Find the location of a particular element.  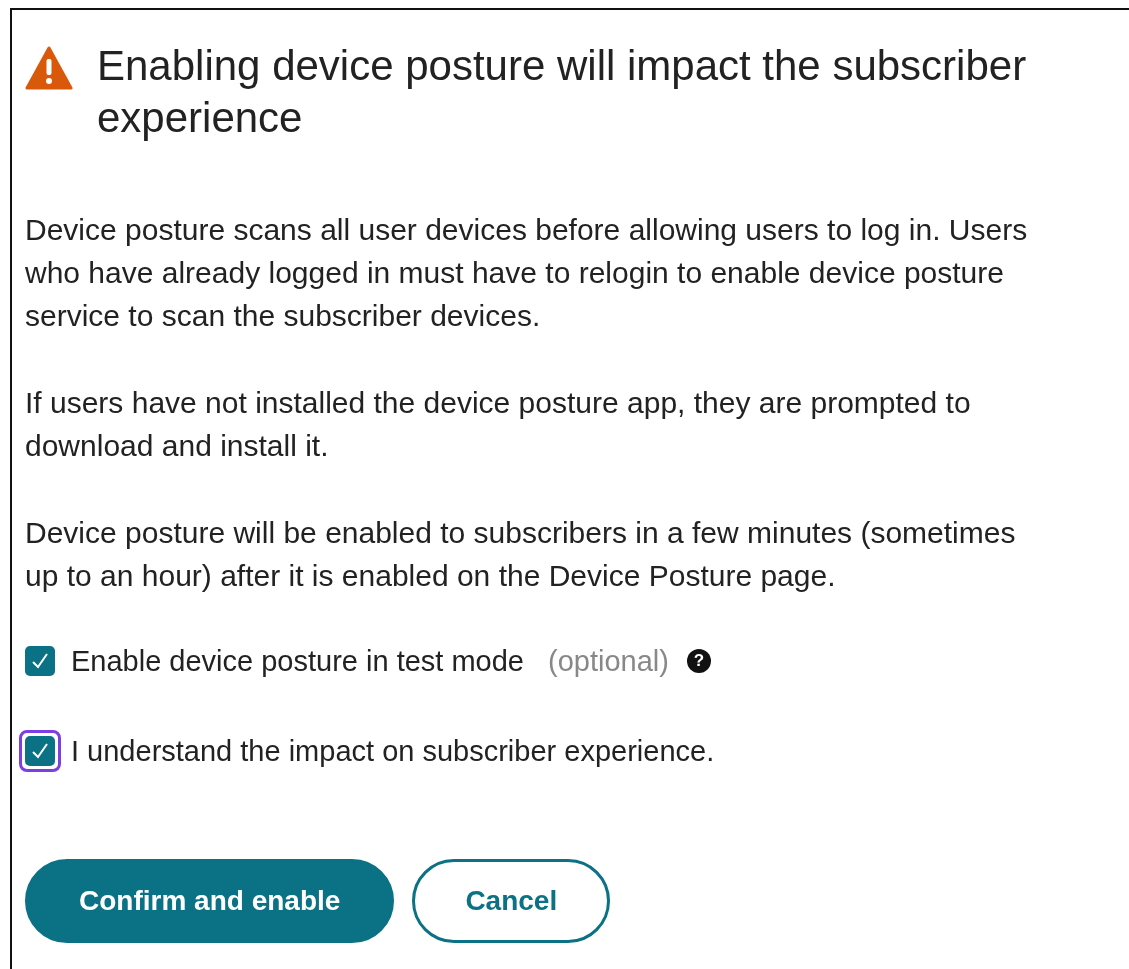

cancel-button: Cancel is located at coordinates (511, 901).